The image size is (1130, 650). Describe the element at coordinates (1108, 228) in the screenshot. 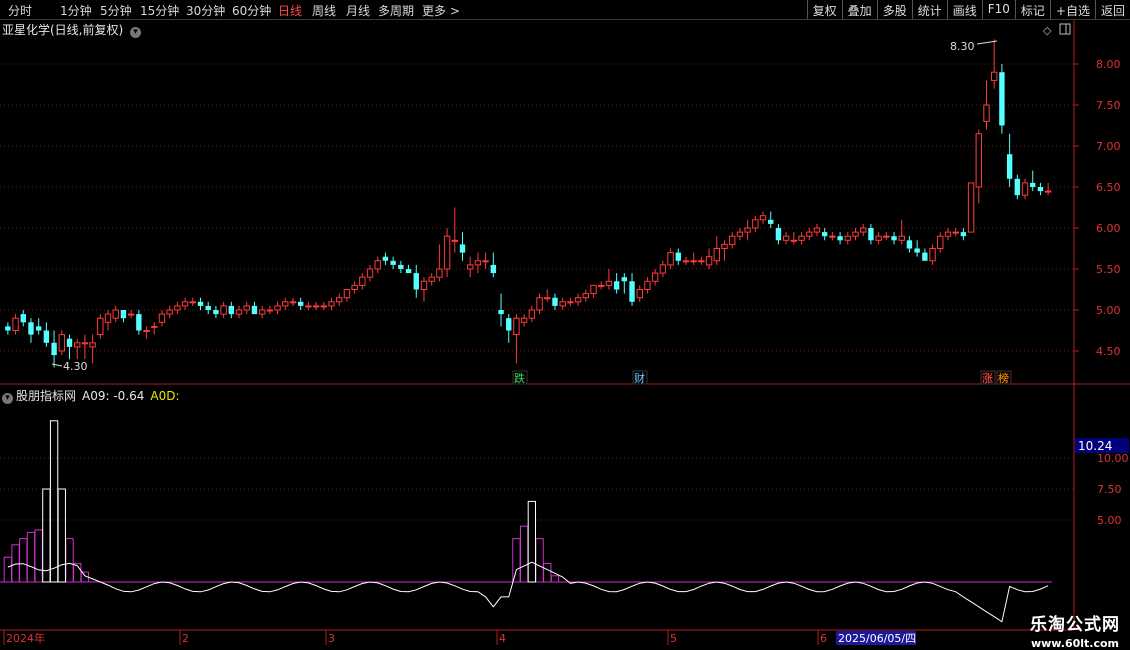

I see `price-tick-label: 6.00` at that location.